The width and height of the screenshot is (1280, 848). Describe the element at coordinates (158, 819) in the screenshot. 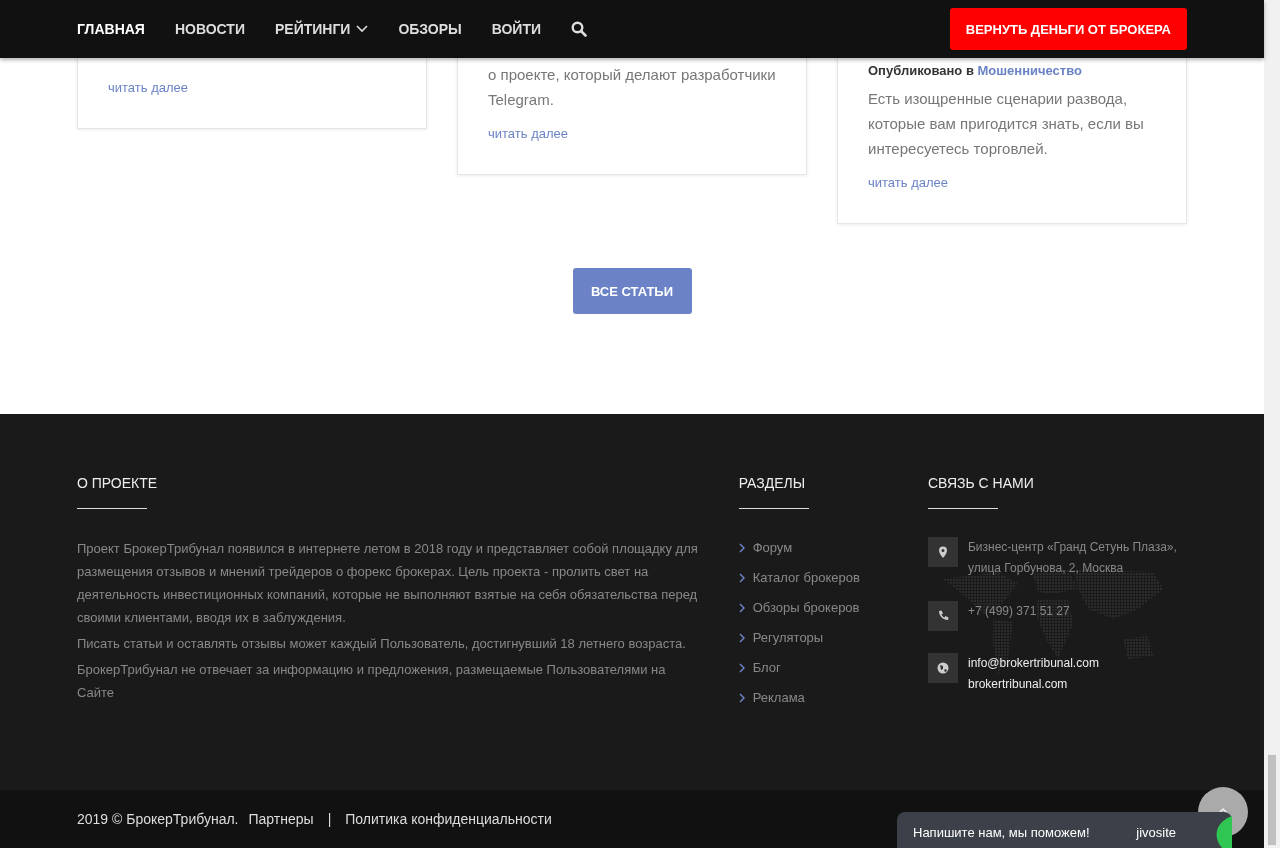

I see `copyright-text: 2019 © БрокерТрибунал.` at that location.